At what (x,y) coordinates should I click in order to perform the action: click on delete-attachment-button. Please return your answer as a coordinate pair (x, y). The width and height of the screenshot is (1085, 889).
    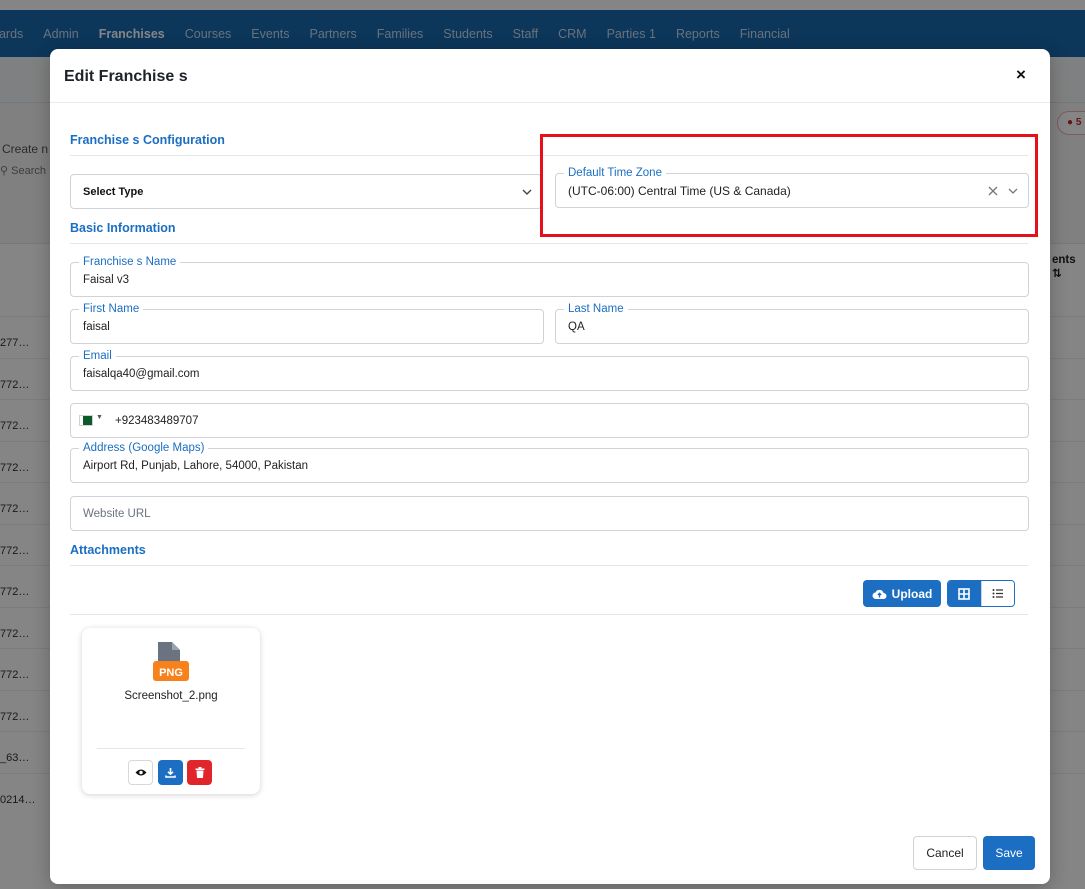
    Looking at the image, I should click on (199, 772).